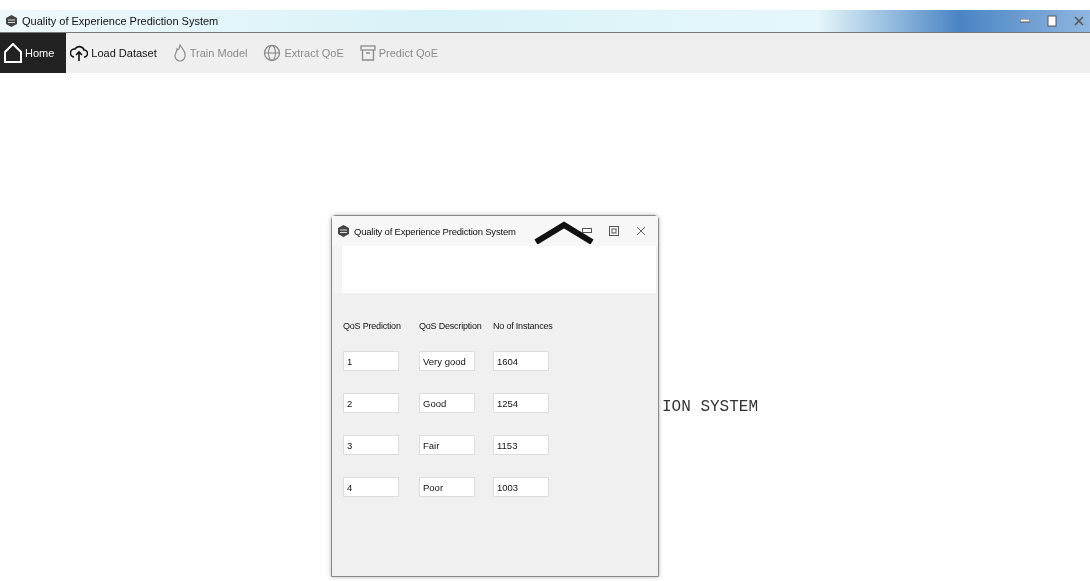 The width and height of the screenshot is (1090, 581). Describe the element at coordinates (367, 53) in the screenshot. I see `archive-box-icon` at that location.